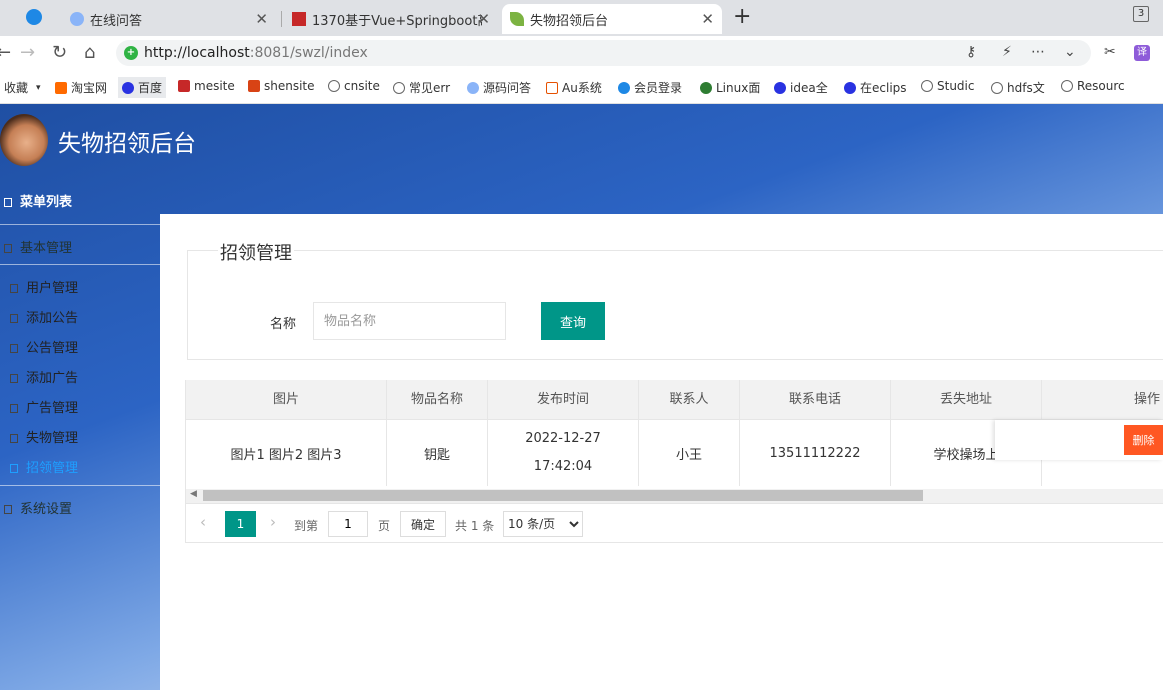 The width and height of the screenshot is (1163, 690). Describe the element at coordinates (423, 524) in the screenshot. I see `confirm-page-button: 确定` at that location.